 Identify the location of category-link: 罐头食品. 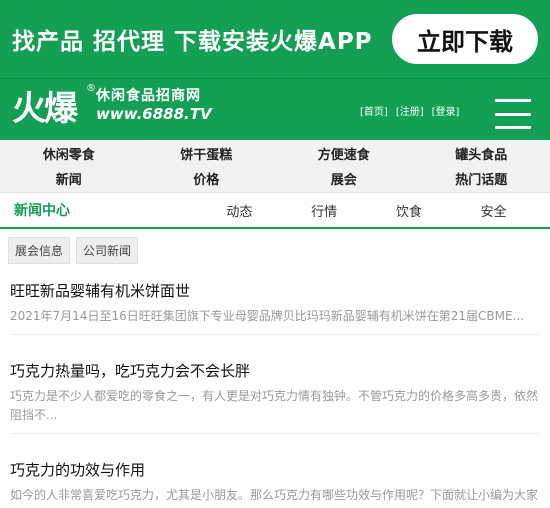
(481, 153).